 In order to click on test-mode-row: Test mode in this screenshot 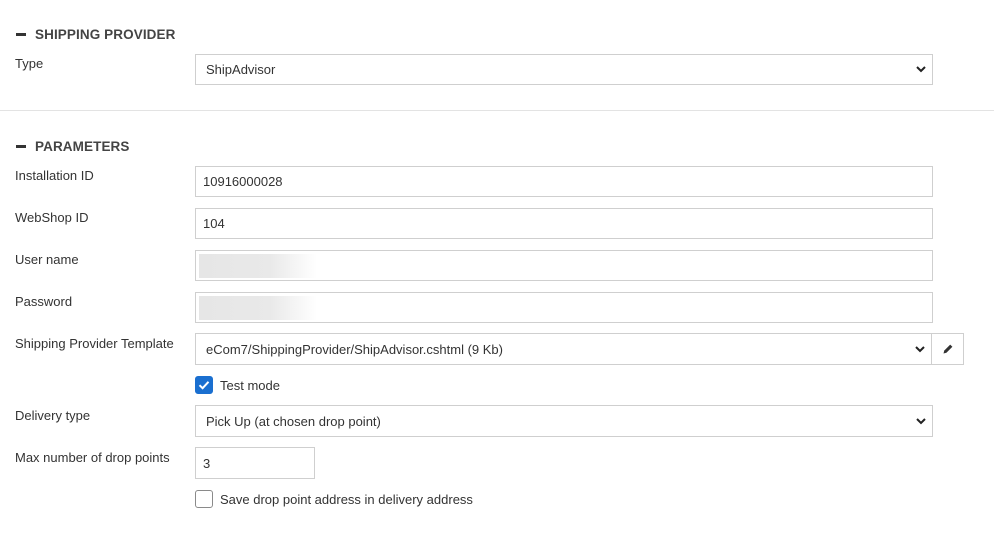, I will do `click(237, 385)`.